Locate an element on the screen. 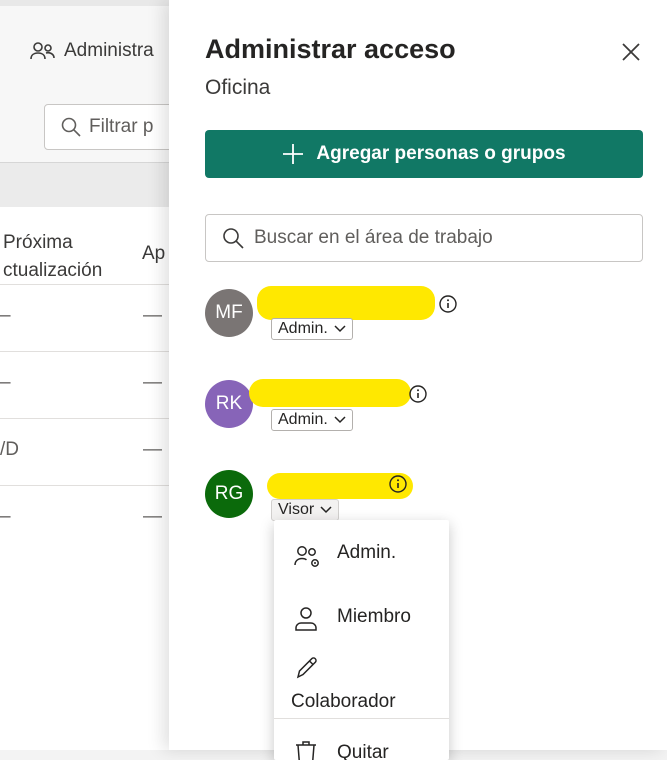  menu-item-label: Admin. is located at coordinates (367, 552).